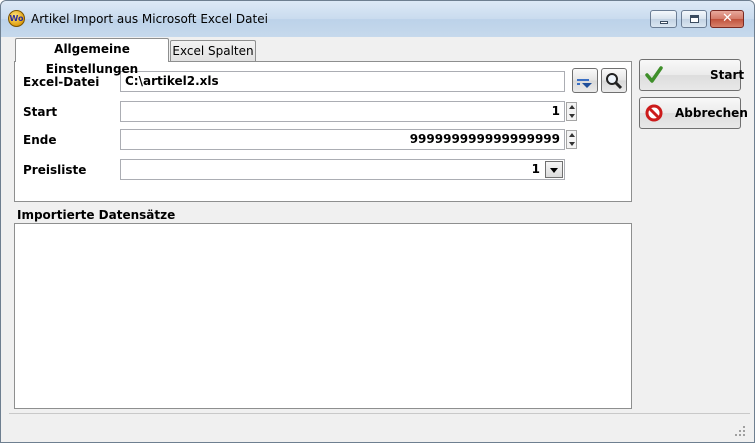 The height and width of the screenshot is (443, 755). I want to click on resize-grip-icon, so click(740, 431).